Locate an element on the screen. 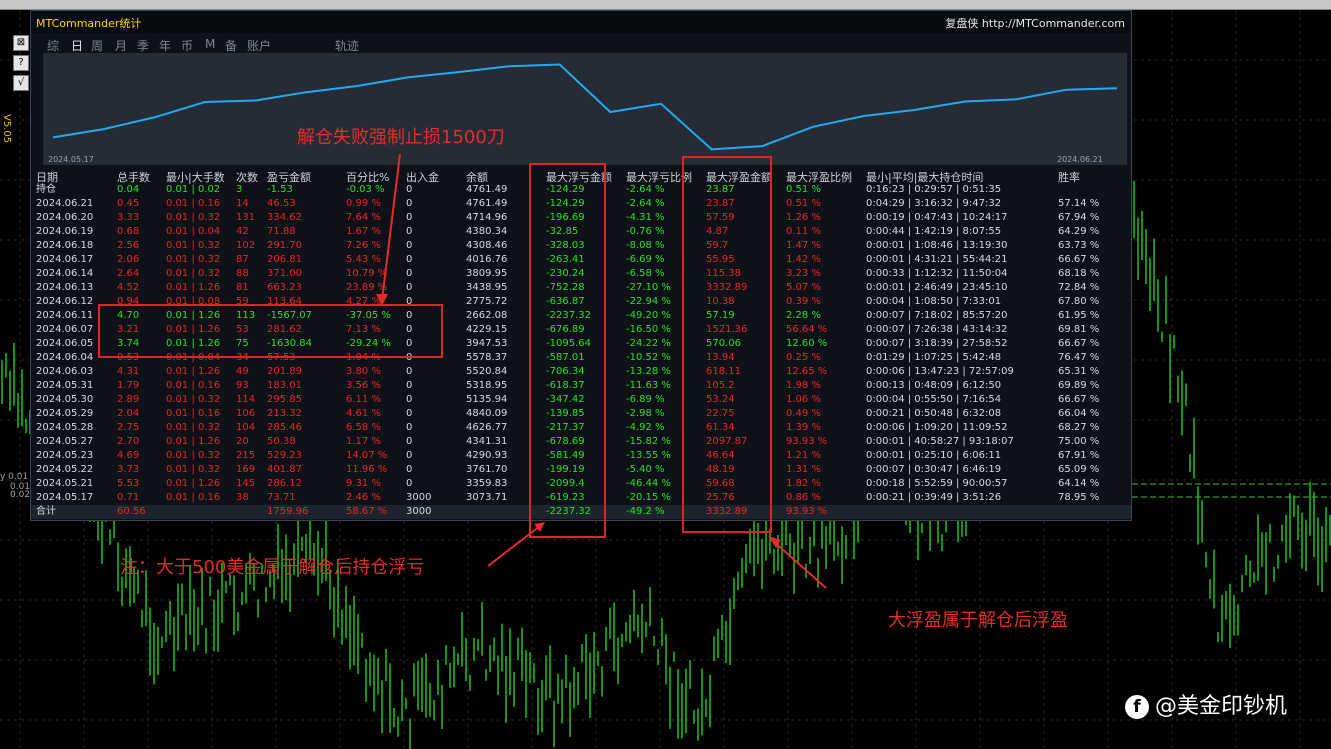 The width and height of the screenshot is (1331, 749). total-cell: 58.67 % is located at coordinates (367, 511).